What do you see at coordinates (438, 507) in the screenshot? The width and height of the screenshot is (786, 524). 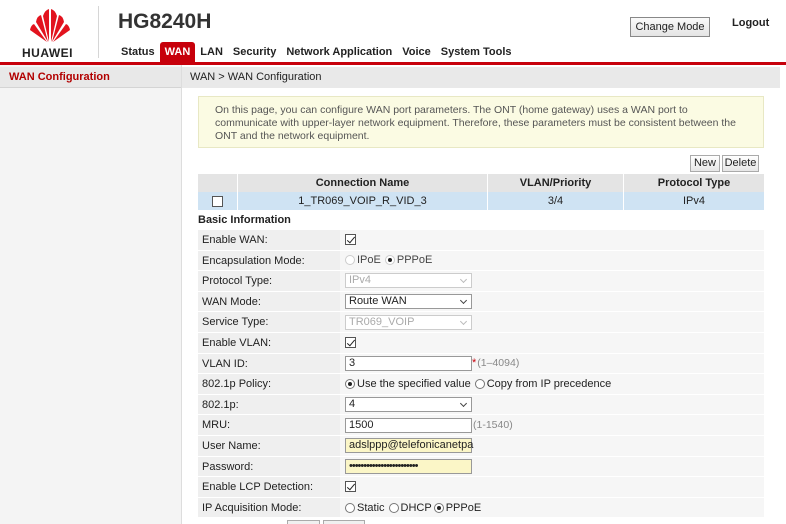 I see `ip-pppoe-radio` at bounding box center [438, 507].